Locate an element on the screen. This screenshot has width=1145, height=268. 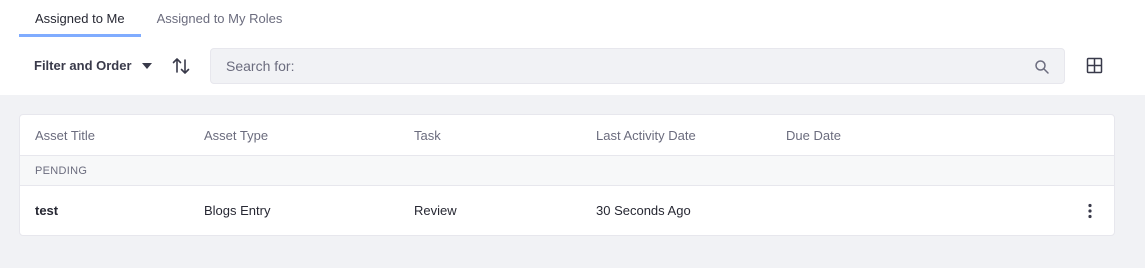
group-label: PENDING is located at coordinates (61, 171).